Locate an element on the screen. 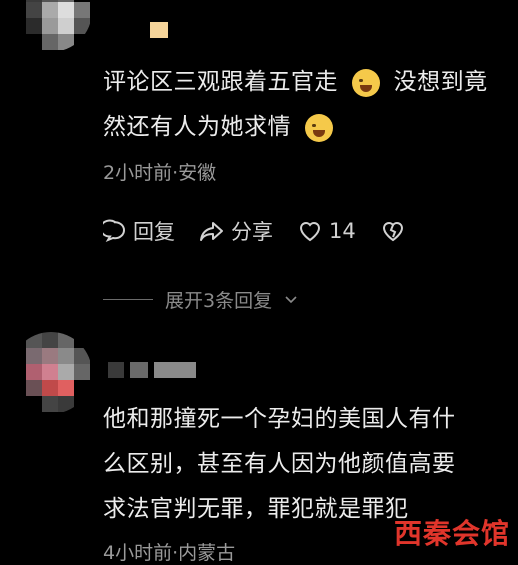 The image size is (518, 565). expand-replies: 展开3条回复 is located at coordinates (200, 299).